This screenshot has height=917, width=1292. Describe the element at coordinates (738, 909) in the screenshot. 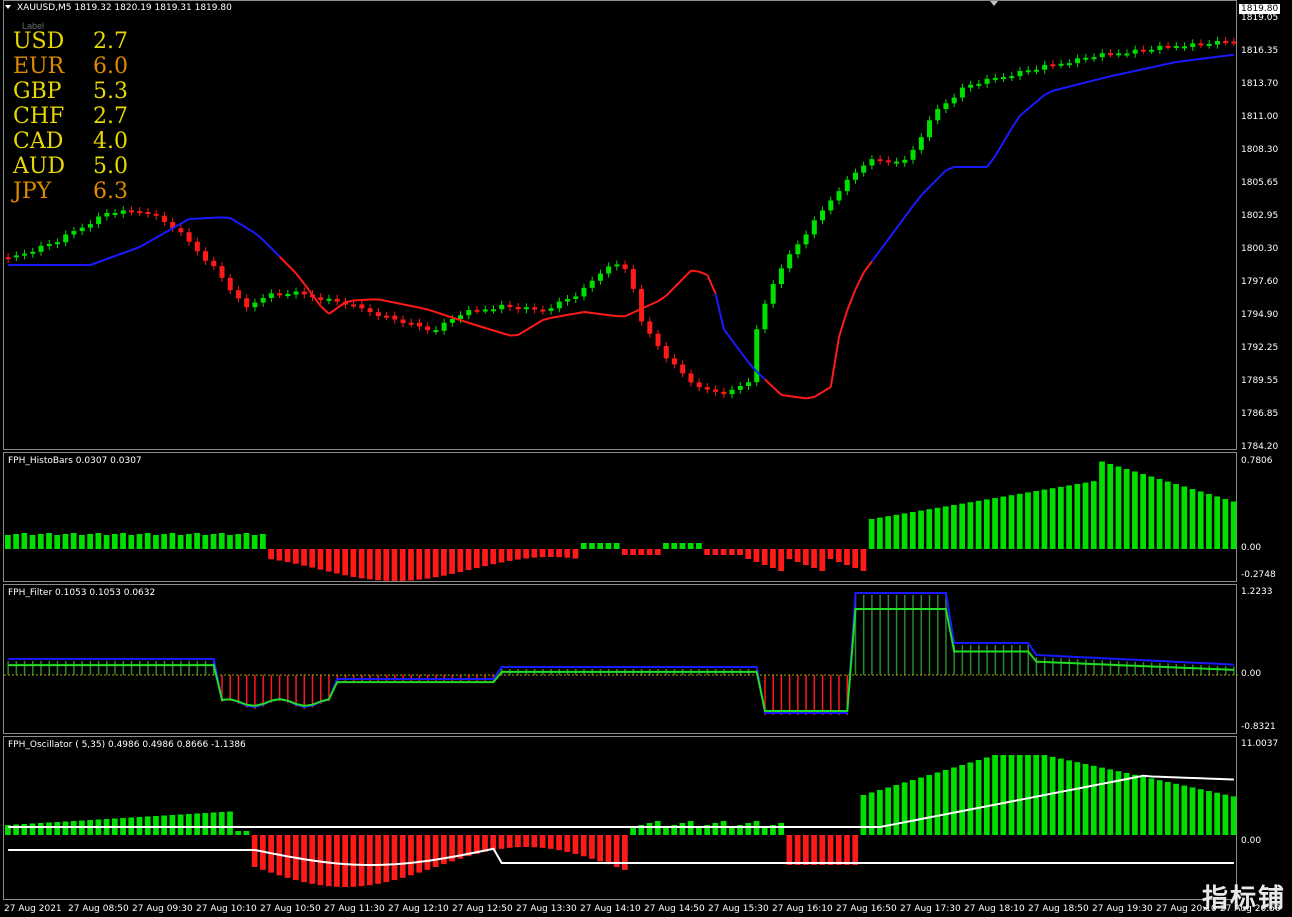

I see `time-axis-label: 27 Aug 15:30` at that location.